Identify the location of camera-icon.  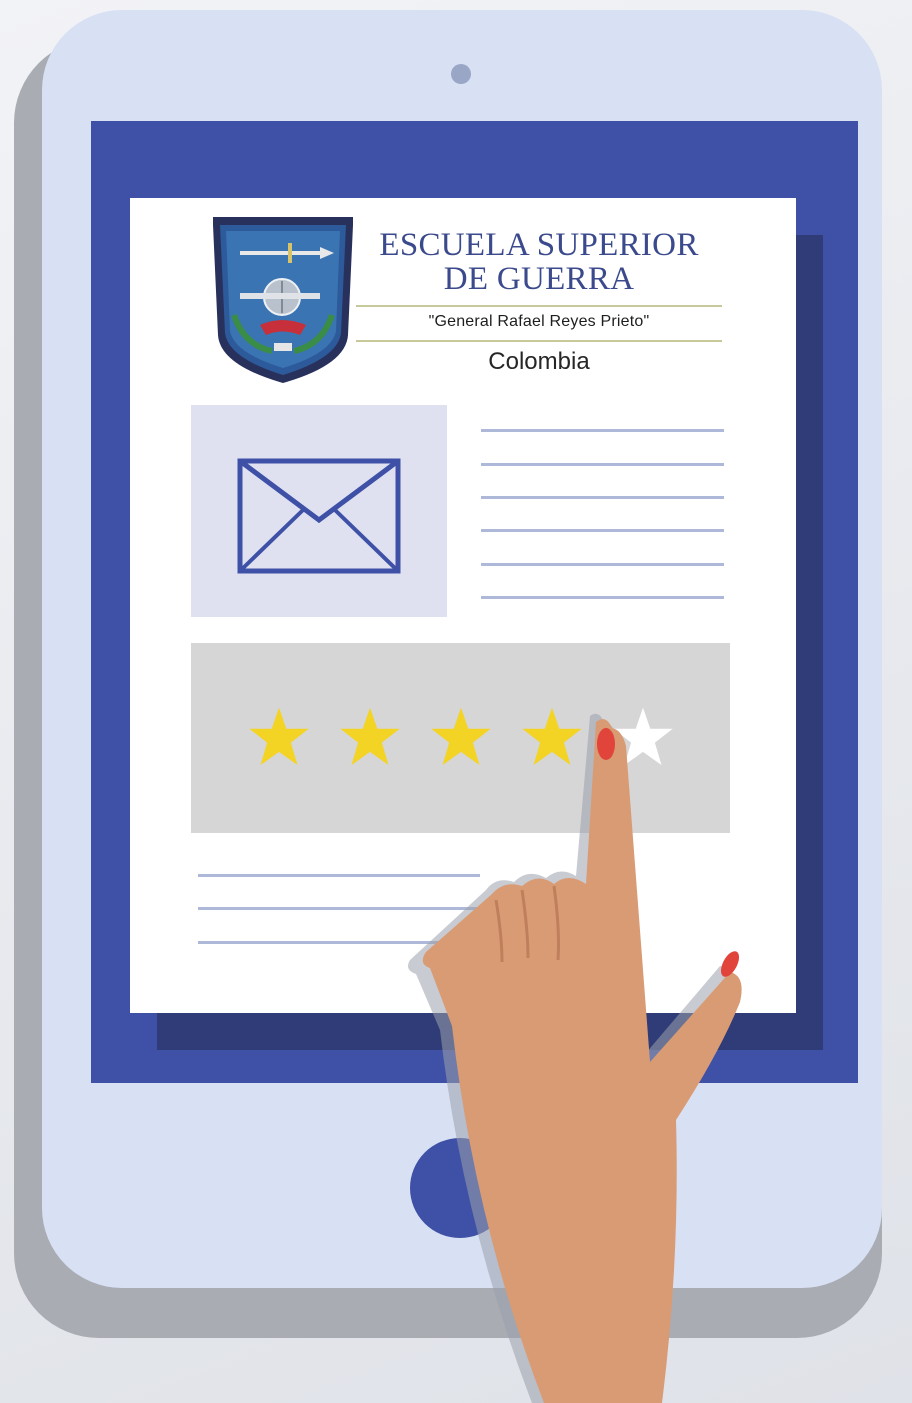
(461, 74).